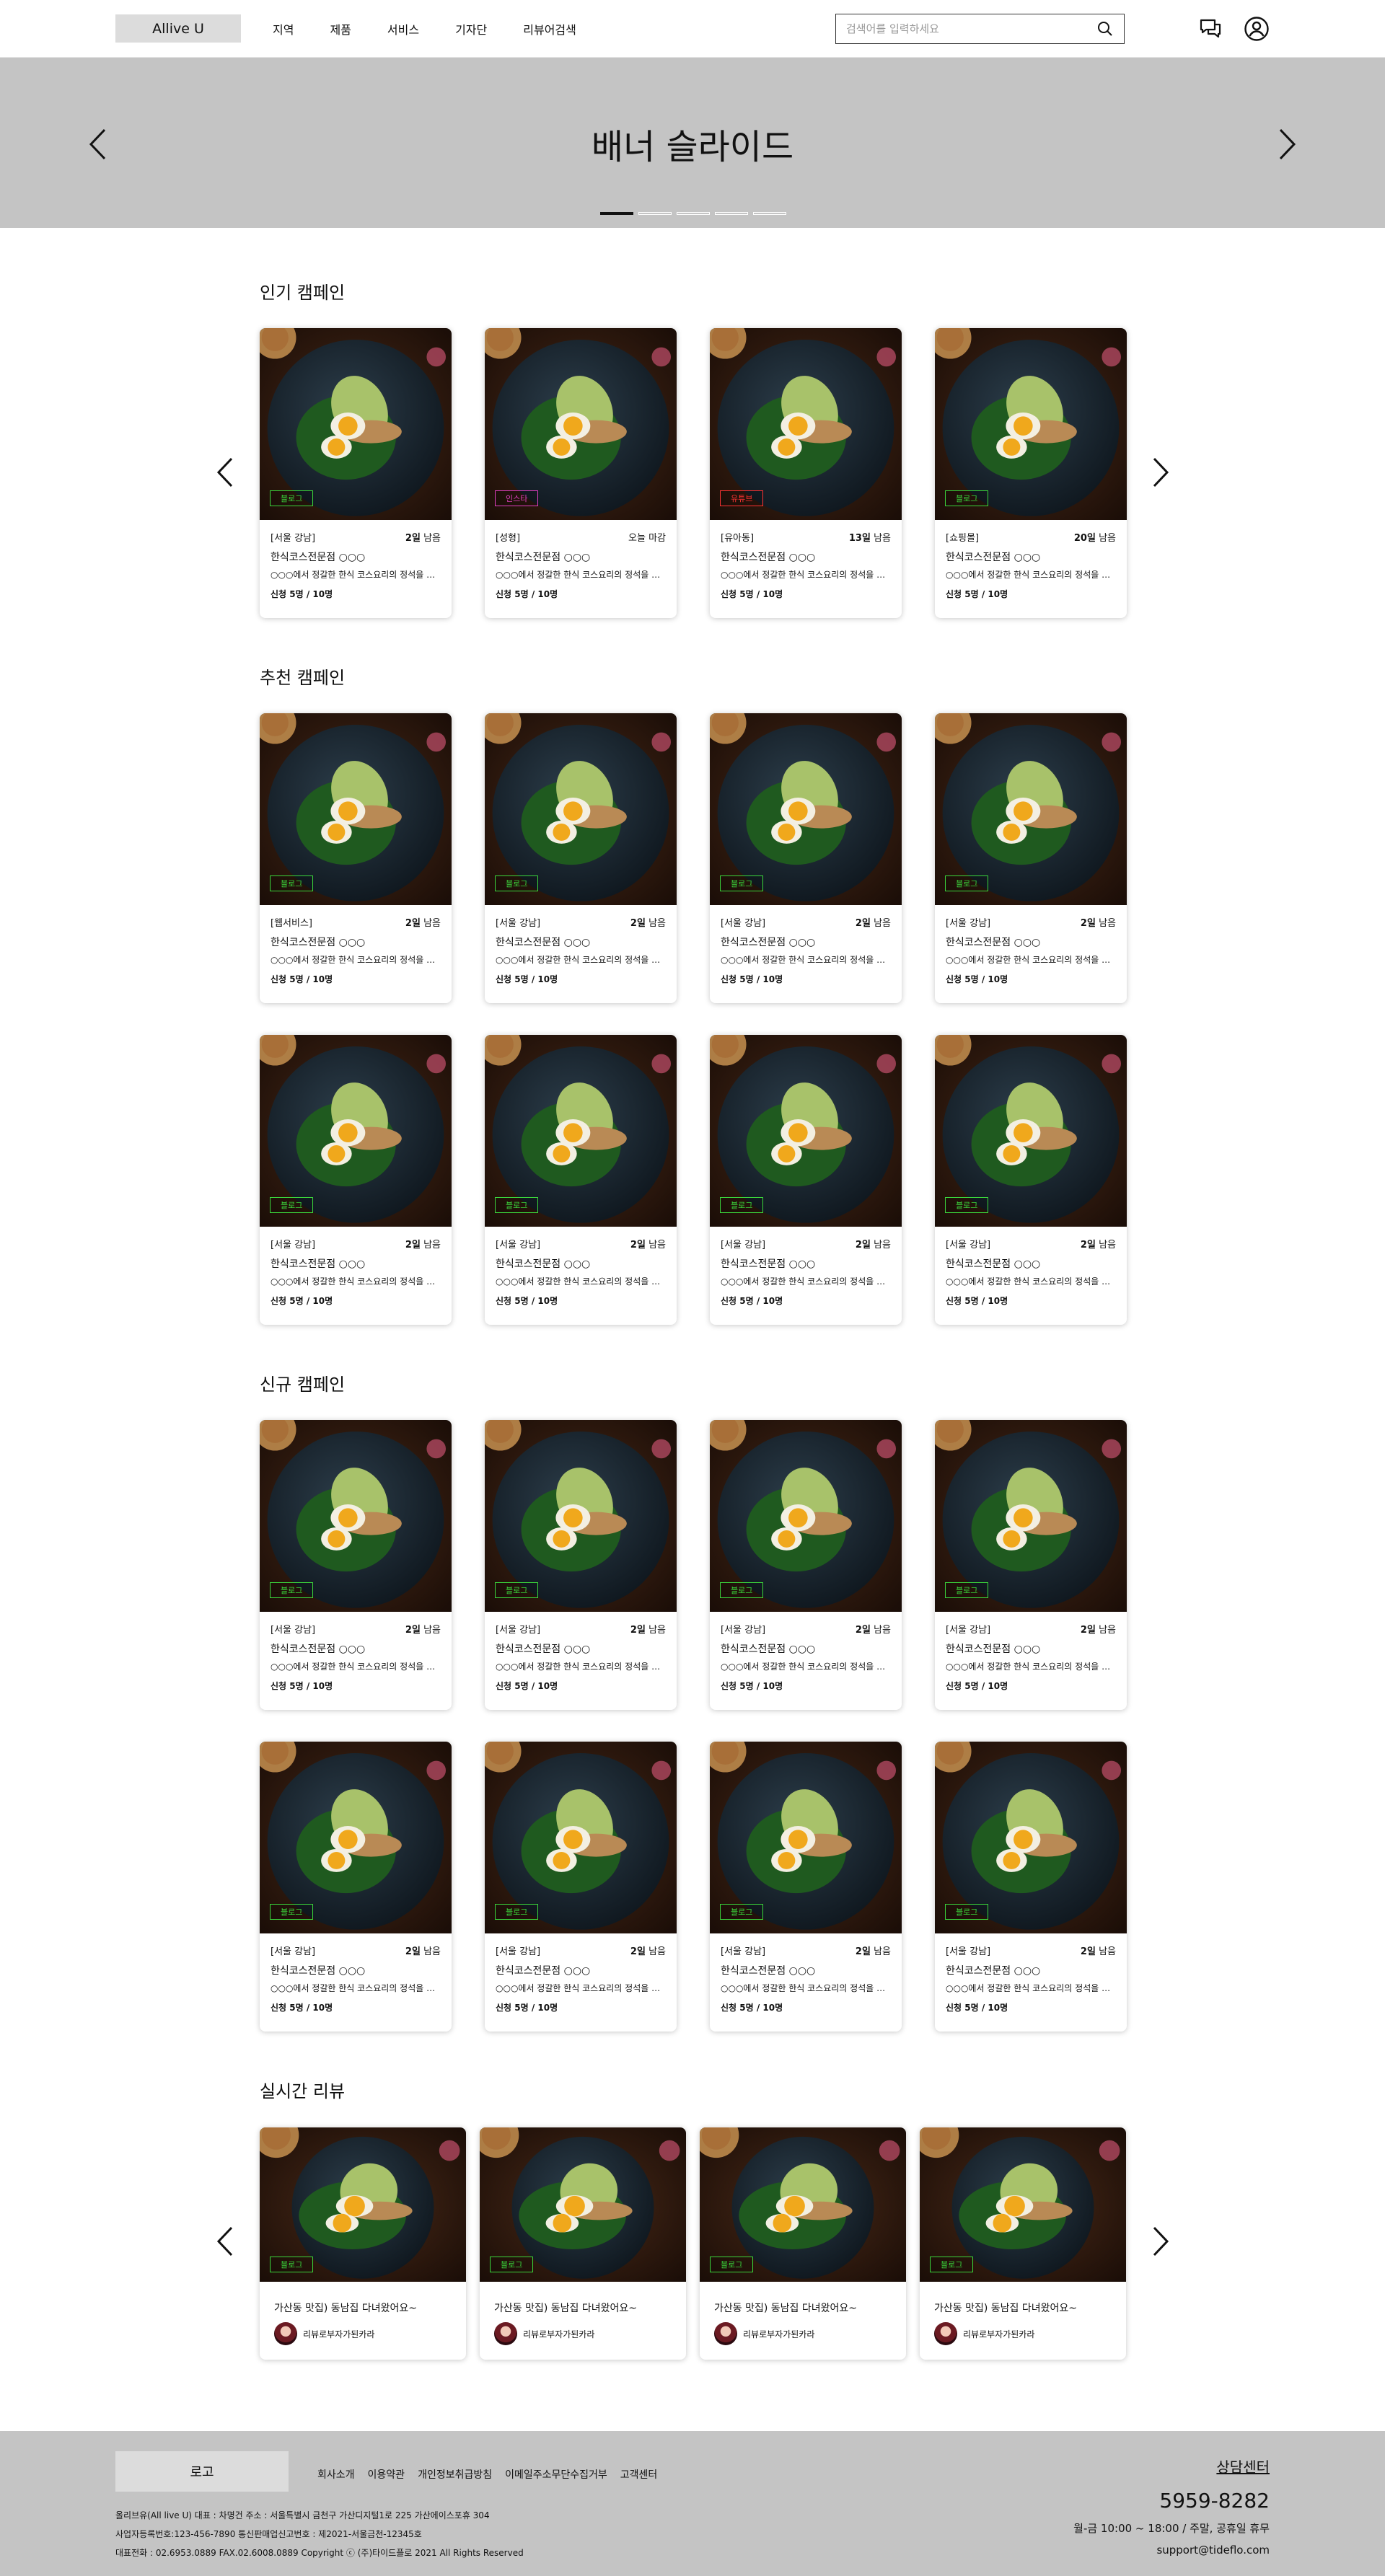 This screenshot has height=2576, width=1385. Describe the element at coordinates (336, 2474) in the screenshot. I see `footer-link-about: 회사소개` at that location.